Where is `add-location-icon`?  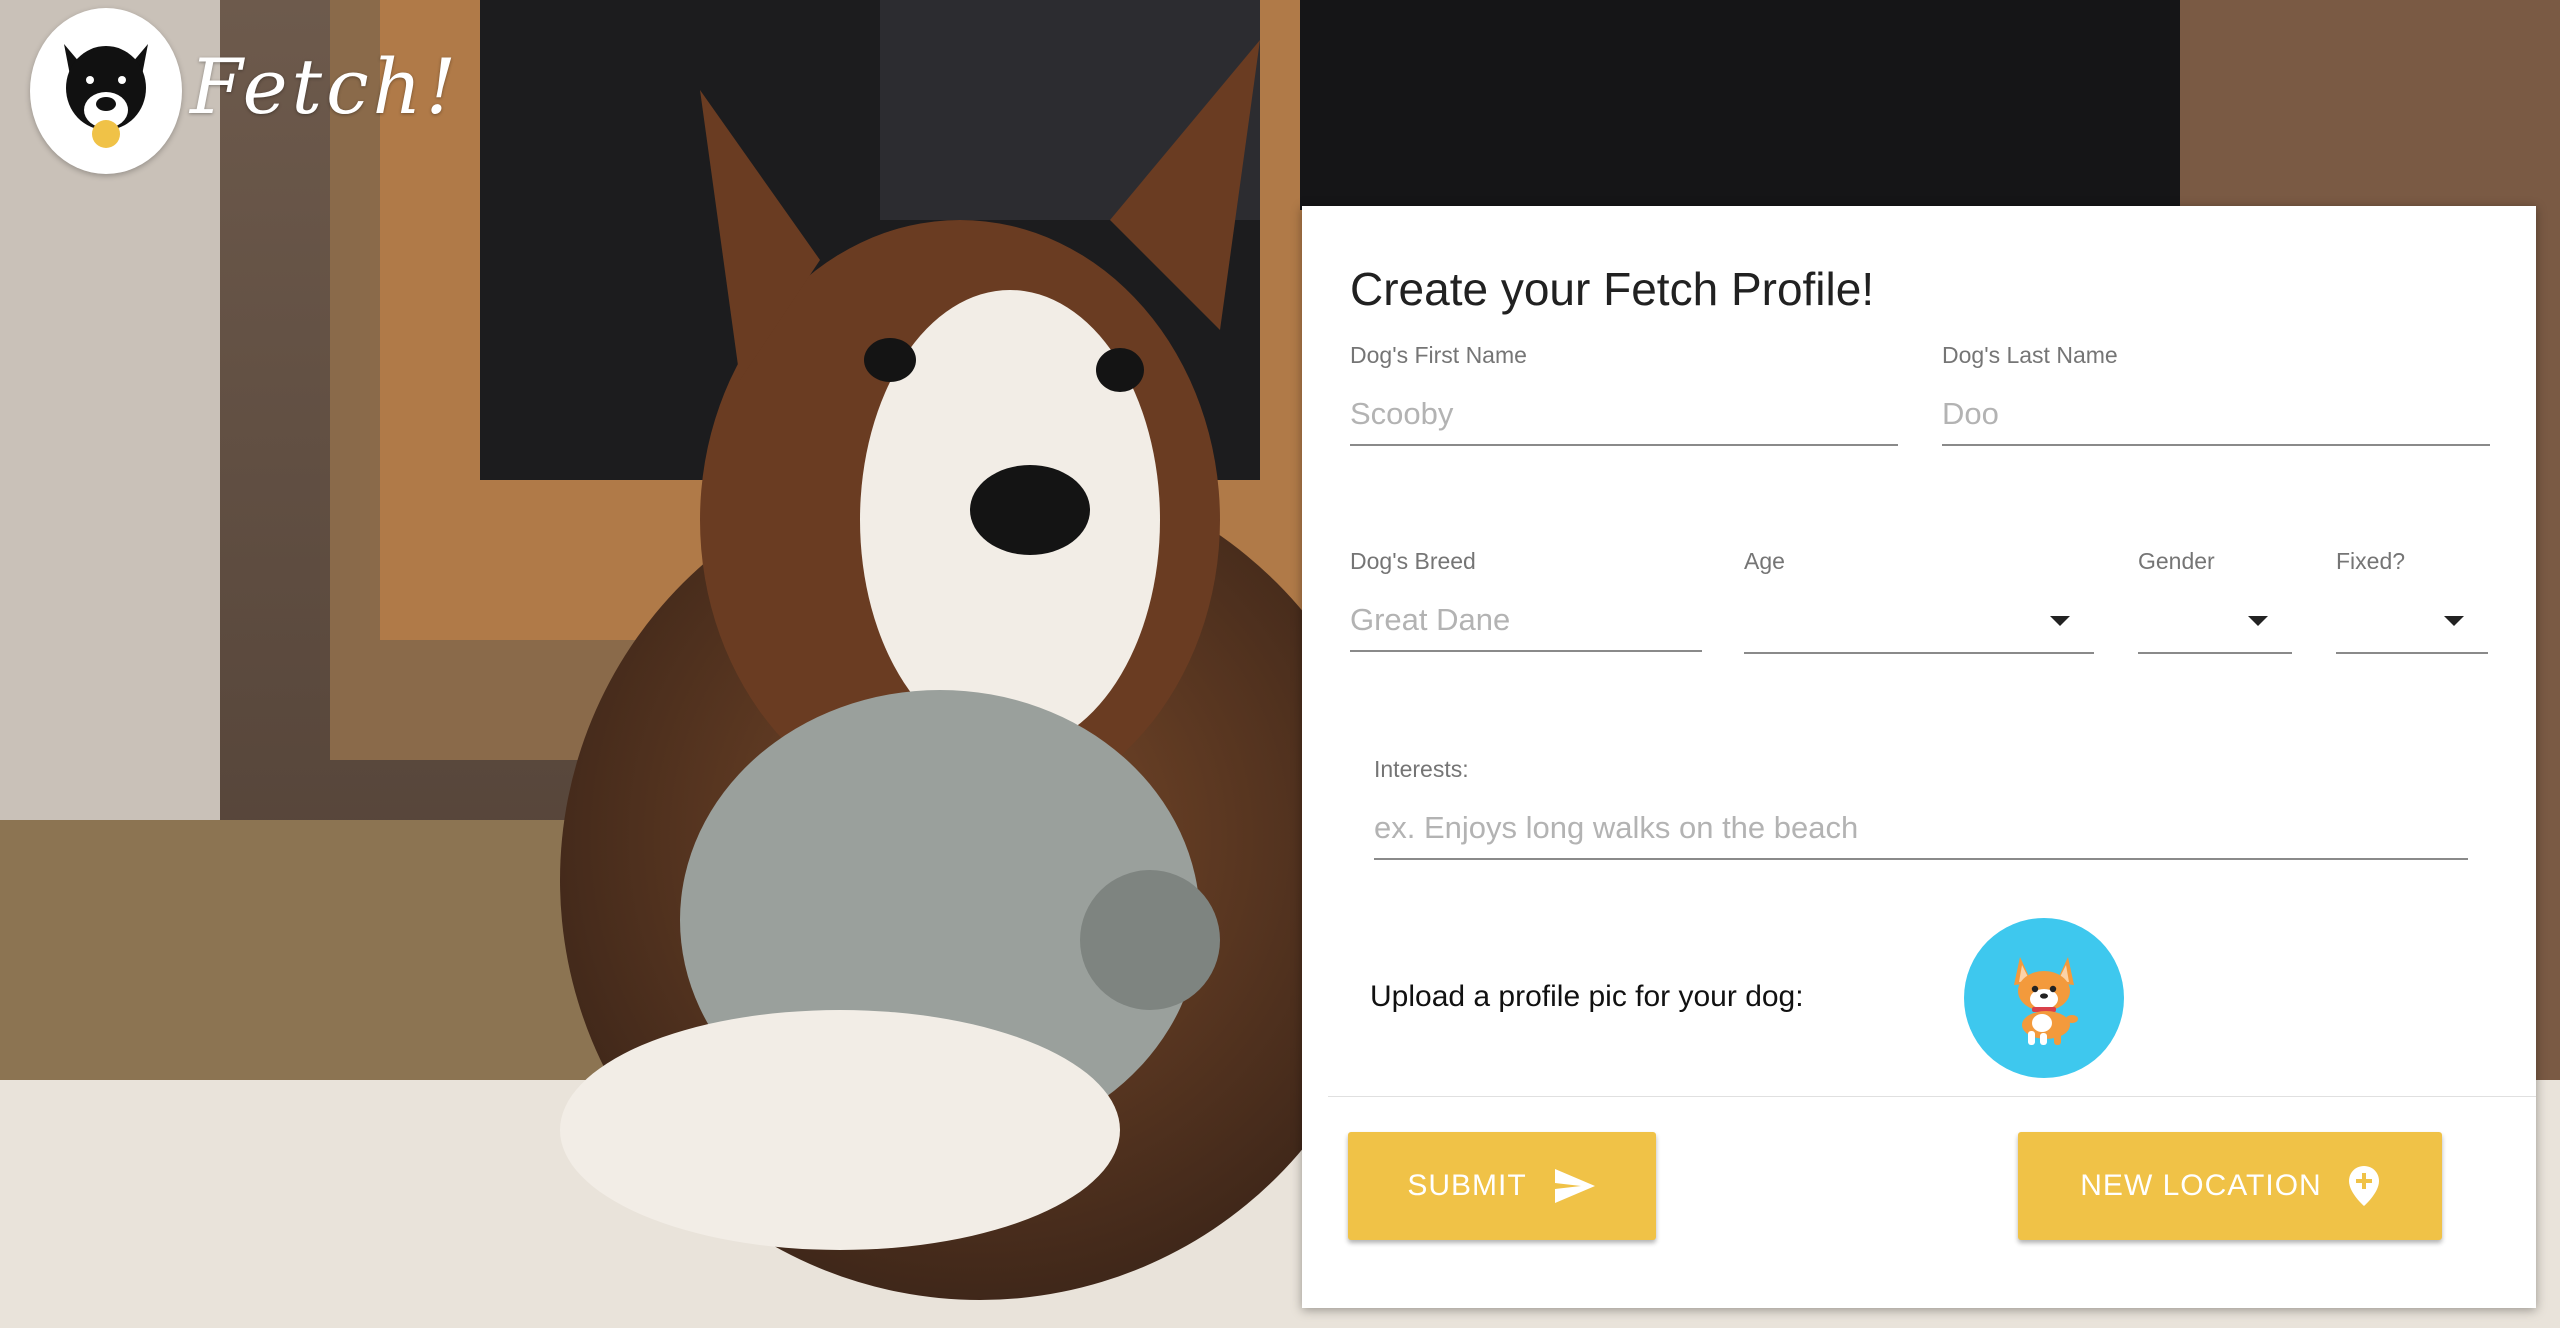 add-location-icon is located at coordinates (2364, 1186).